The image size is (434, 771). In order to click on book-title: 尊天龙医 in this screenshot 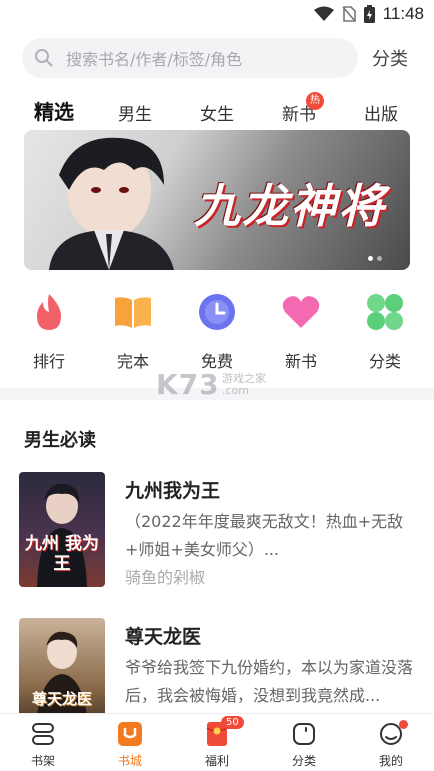, I will do `click(163, 637)`.